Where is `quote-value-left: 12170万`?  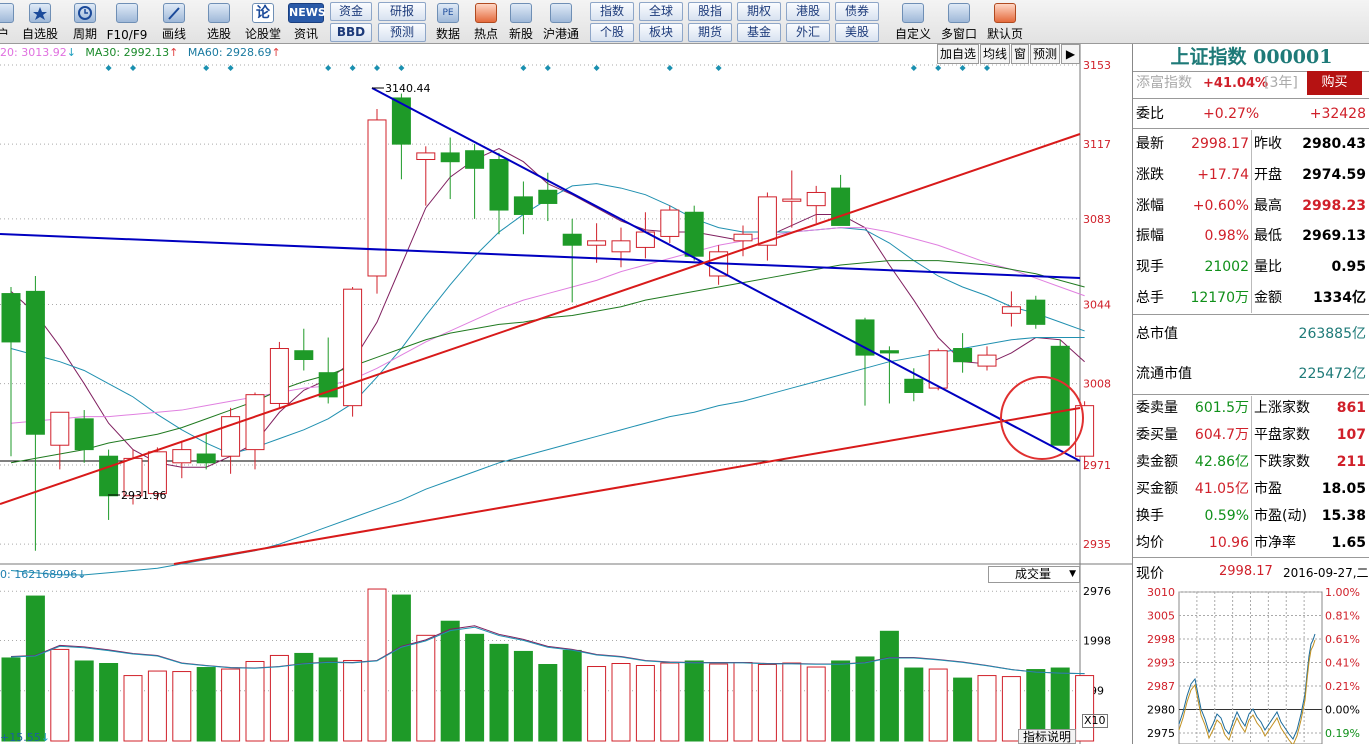 quote-value-left: 12170万 is located at coordinates (1219, 298).